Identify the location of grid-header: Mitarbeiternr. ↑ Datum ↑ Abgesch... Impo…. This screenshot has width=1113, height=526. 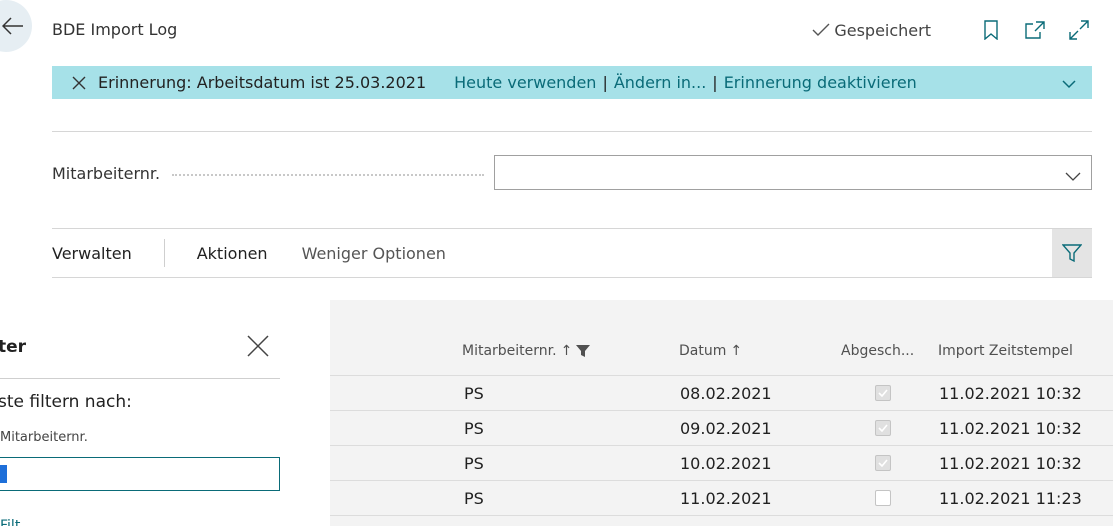
(721, 337).